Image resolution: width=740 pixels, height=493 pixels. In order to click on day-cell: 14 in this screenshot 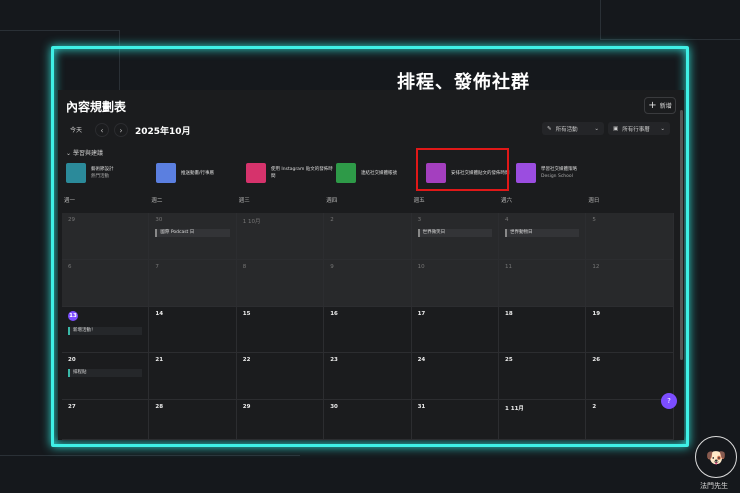, I will do `click(193, 330)`.